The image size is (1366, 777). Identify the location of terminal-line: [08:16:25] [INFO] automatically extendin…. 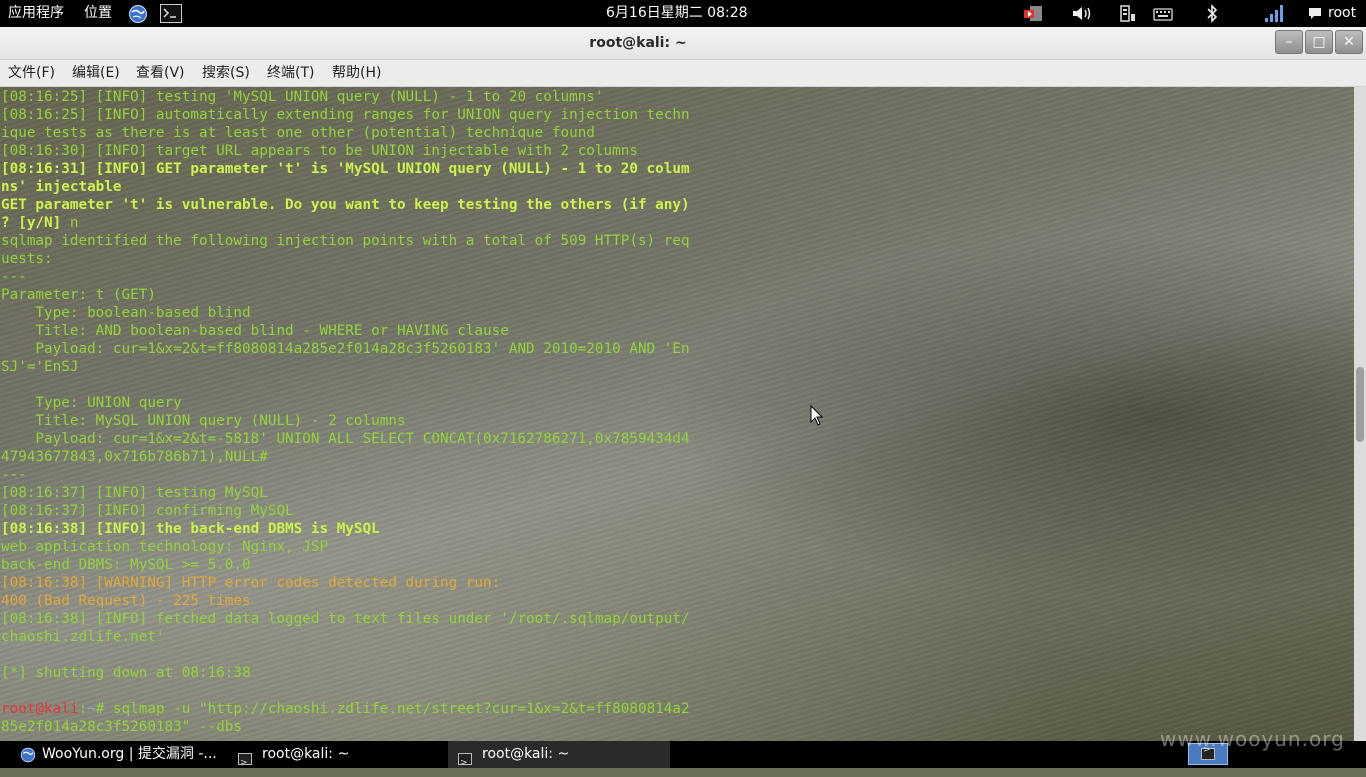
(345, 115).